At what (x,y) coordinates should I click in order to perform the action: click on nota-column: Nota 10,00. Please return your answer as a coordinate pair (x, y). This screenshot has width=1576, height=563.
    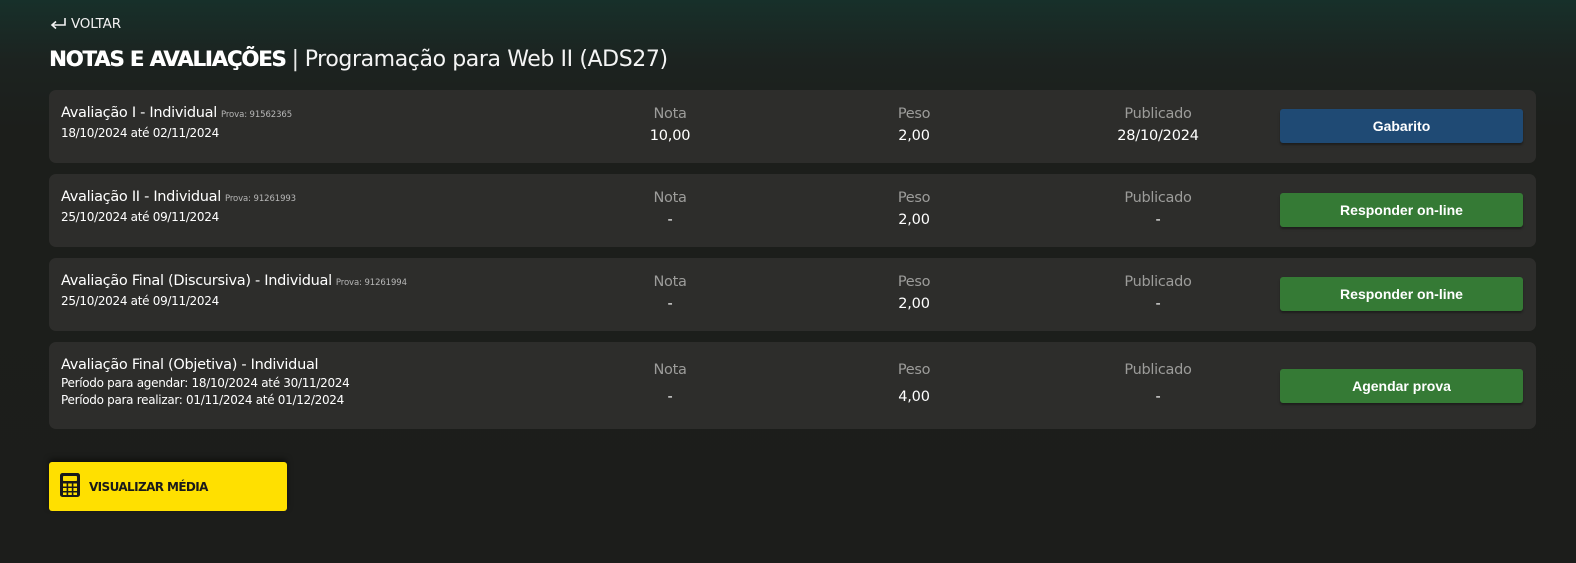
    Looking at the image, I should click on (670, 125).